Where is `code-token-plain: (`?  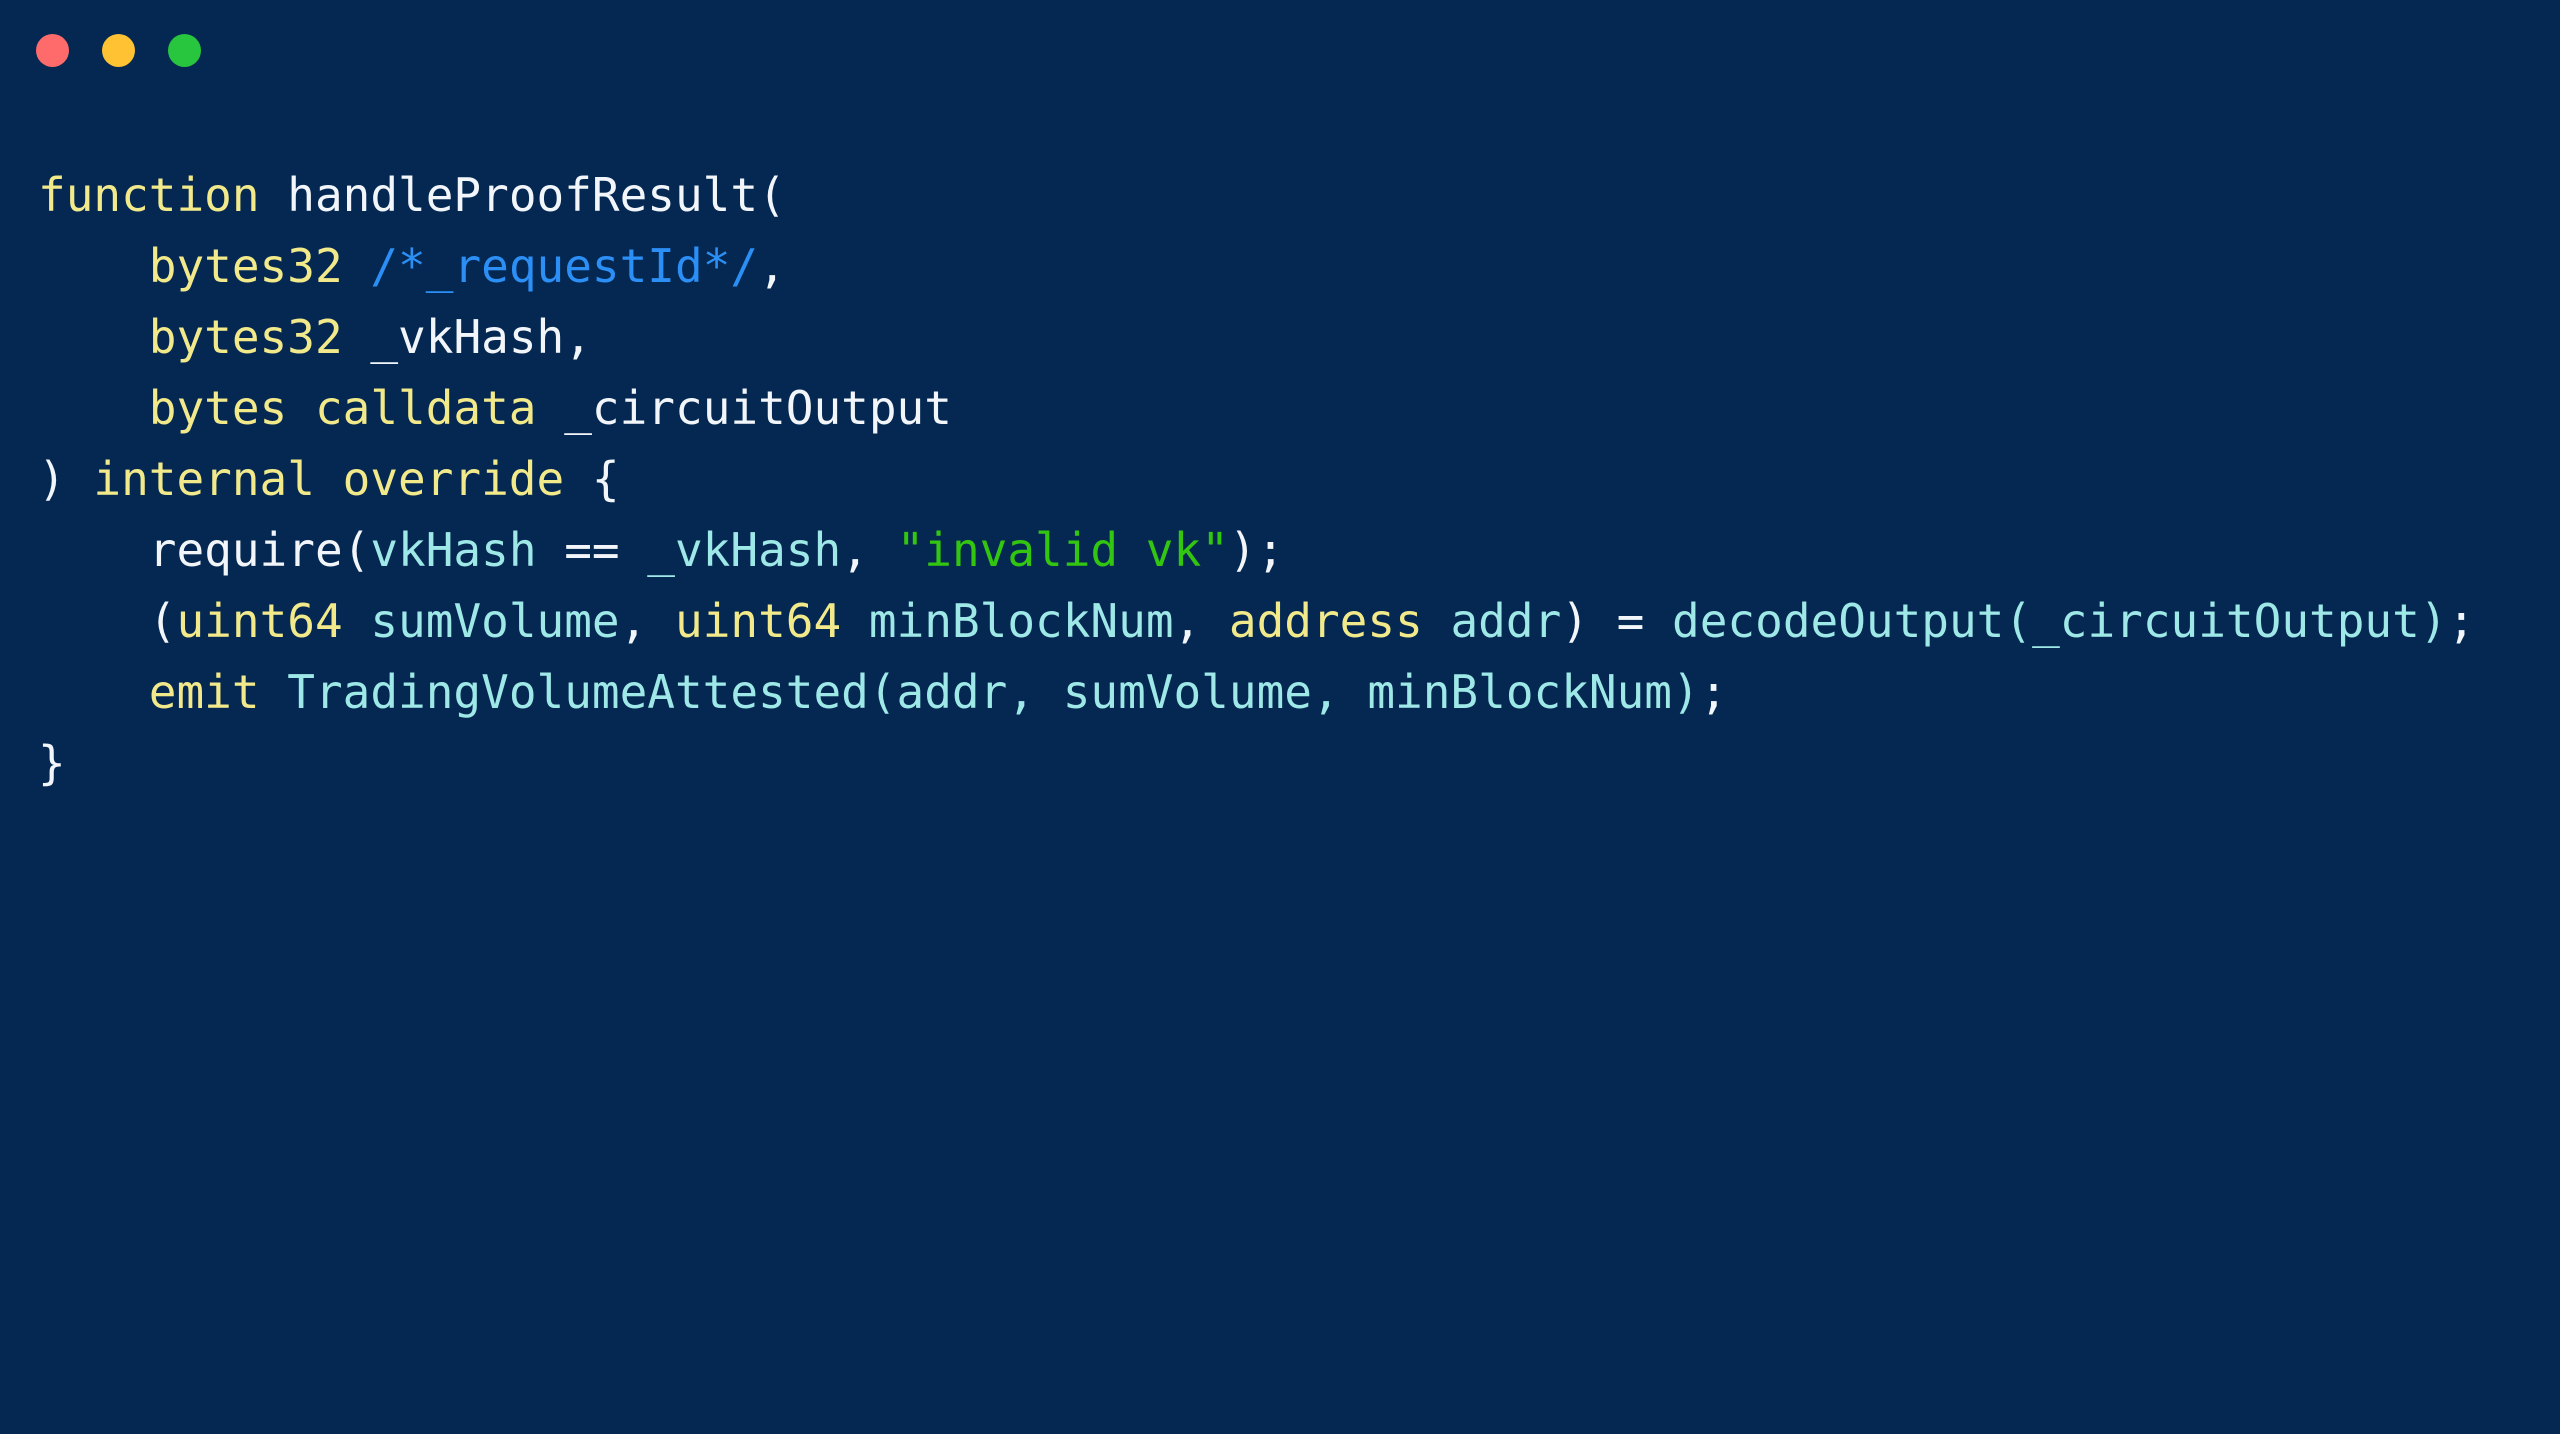 code-token-plain: ( is located at coordinates (107, 621).